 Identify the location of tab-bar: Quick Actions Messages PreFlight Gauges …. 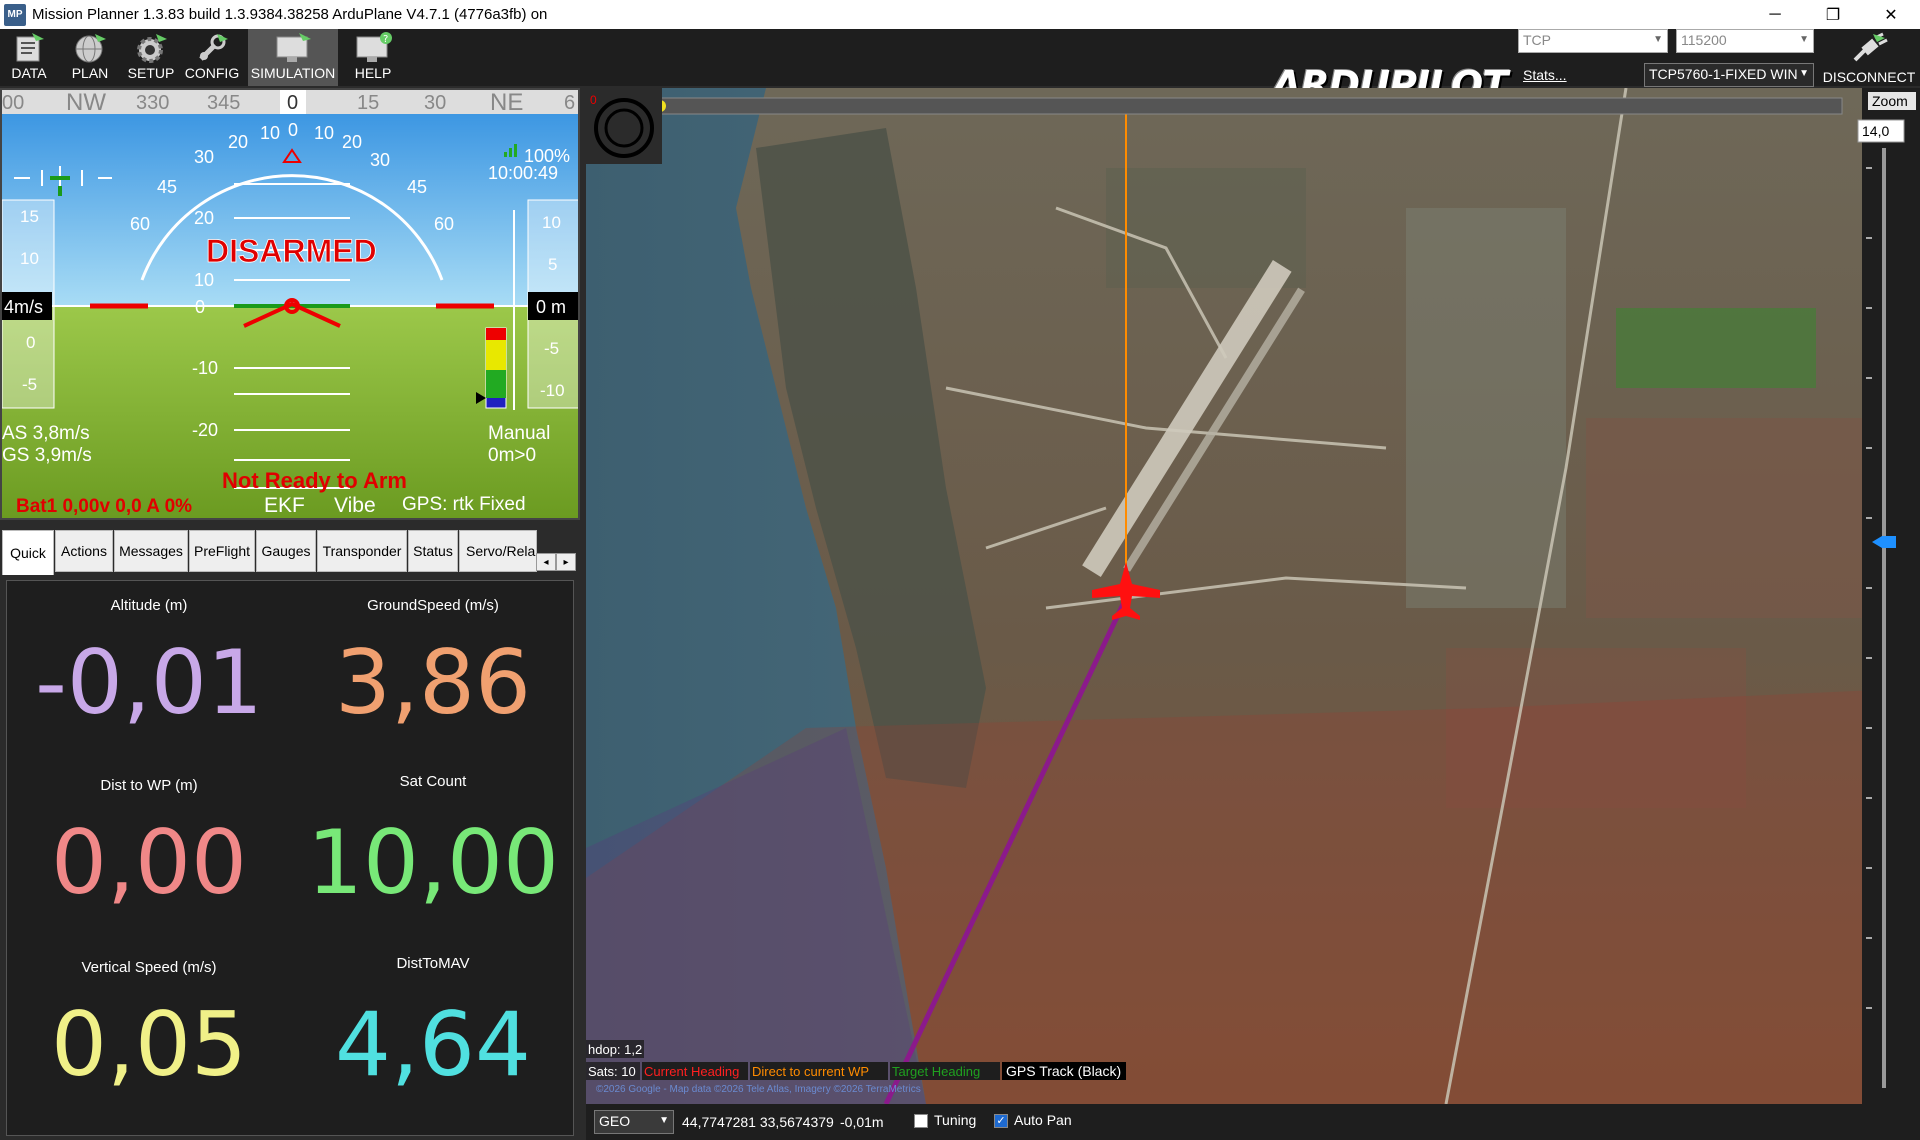
(290, 551).